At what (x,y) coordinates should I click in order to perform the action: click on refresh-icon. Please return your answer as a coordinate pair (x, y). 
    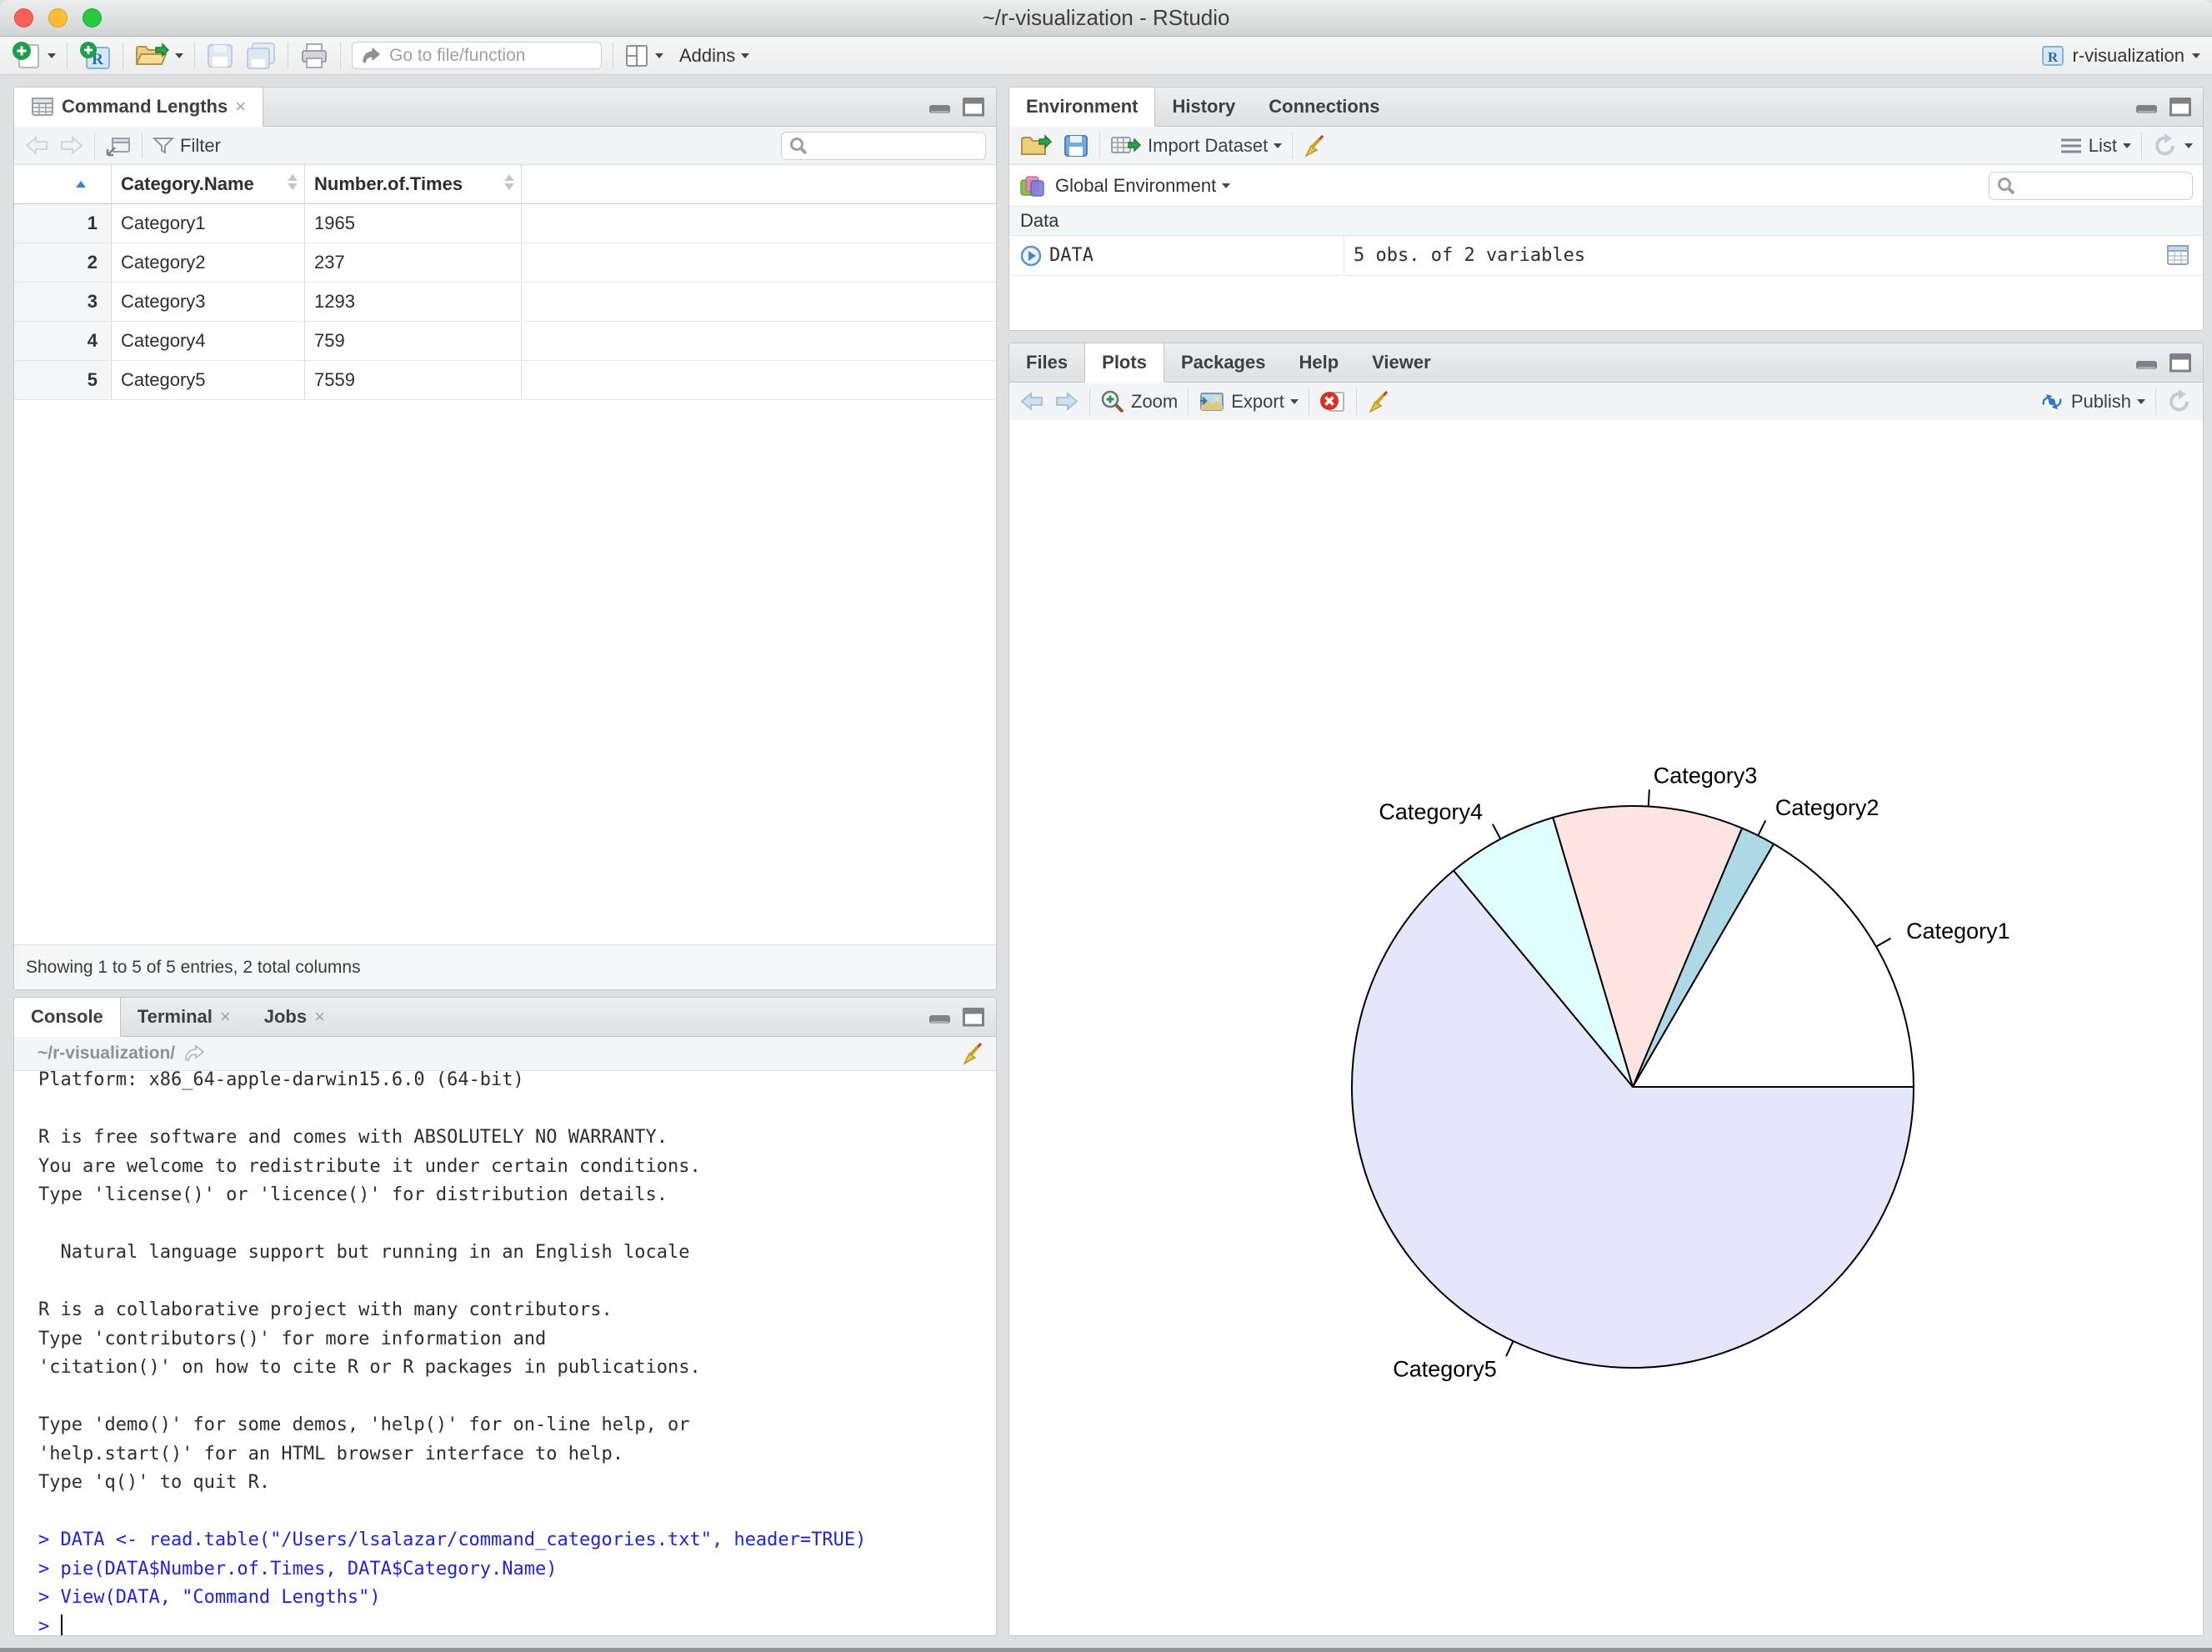
    Looking at the image, I should click on (2165, 145).